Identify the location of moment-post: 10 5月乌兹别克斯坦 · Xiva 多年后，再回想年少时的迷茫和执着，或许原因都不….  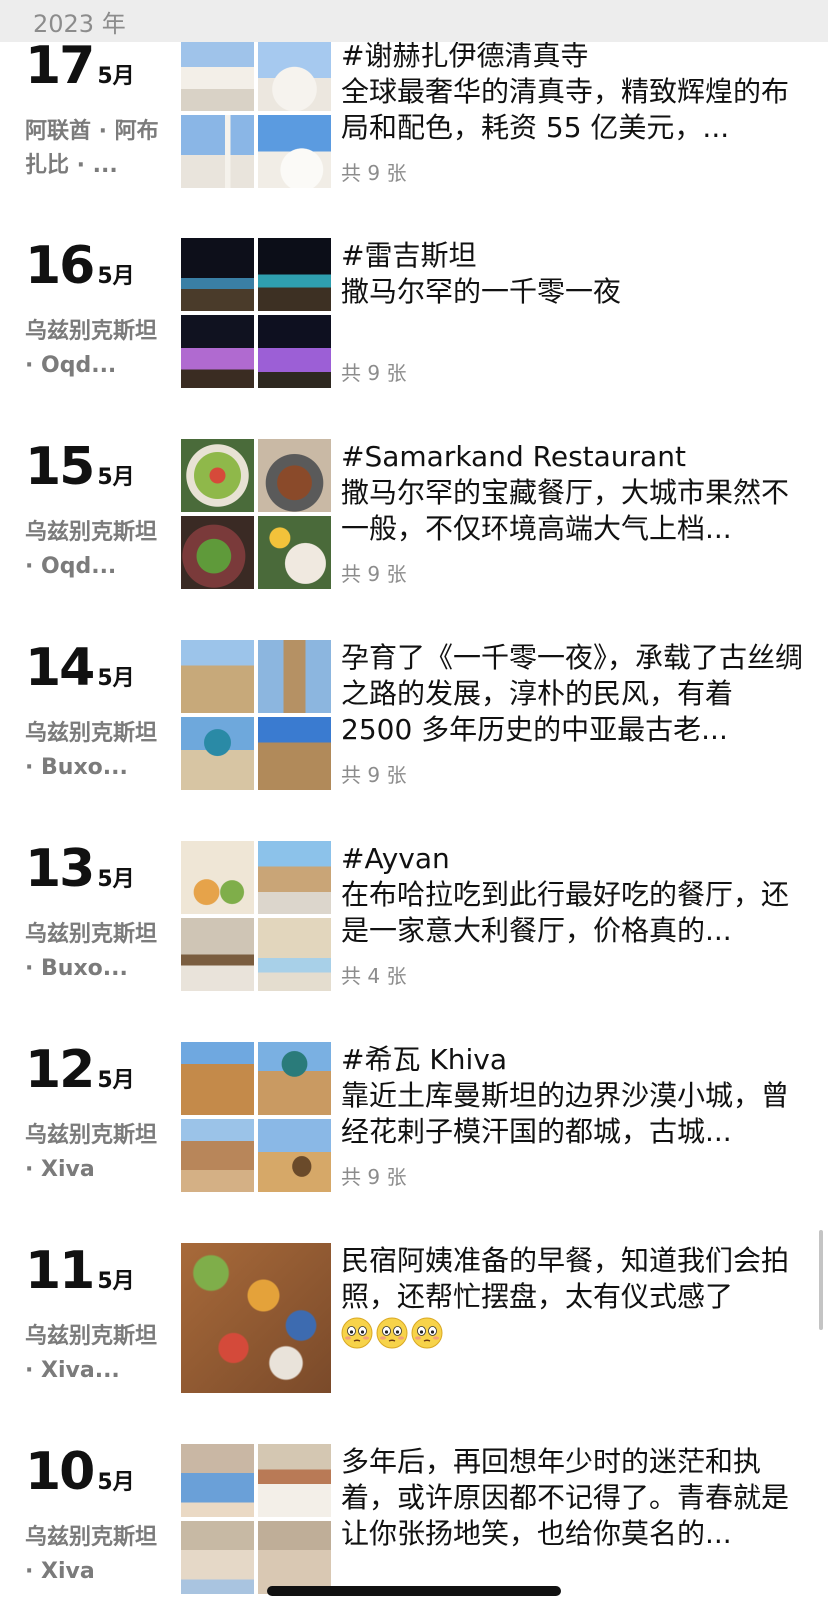
(414, 1525).